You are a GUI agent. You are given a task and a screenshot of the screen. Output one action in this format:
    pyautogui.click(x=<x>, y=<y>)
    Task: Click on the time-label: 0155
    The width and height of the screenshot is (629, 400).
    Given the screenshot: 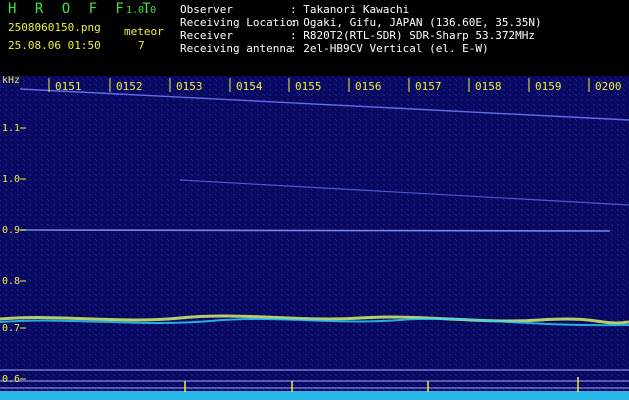 What is the action you would take?
    pyautogui.click(x=308, y=86)
    